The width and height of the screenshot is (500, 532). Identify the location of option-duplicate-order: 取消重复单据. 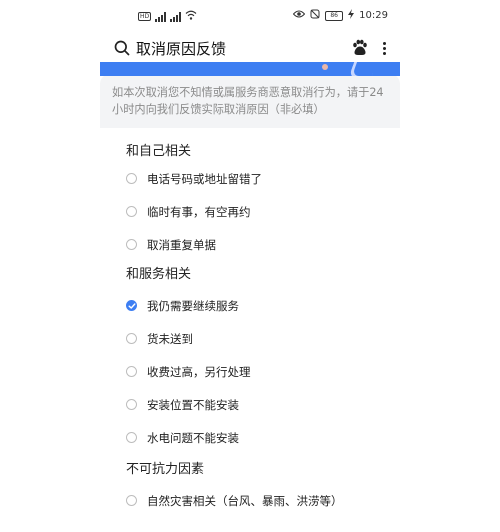
(250, 244).